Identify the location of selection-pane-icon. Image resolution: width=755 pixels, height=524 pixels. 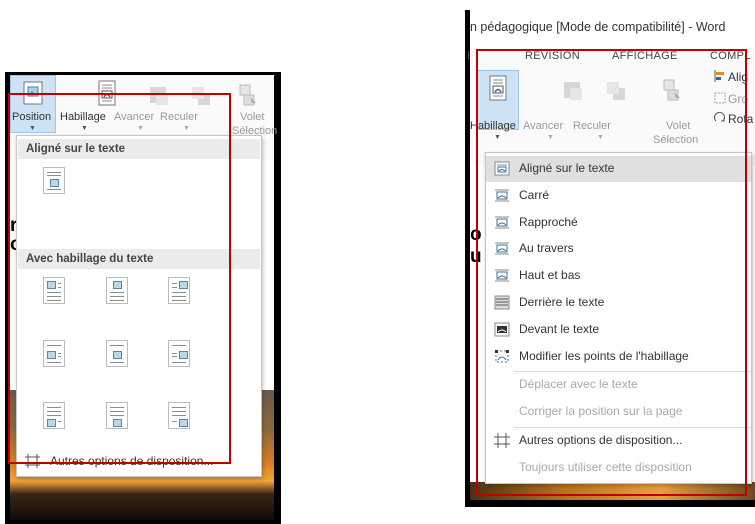
(247, 95).